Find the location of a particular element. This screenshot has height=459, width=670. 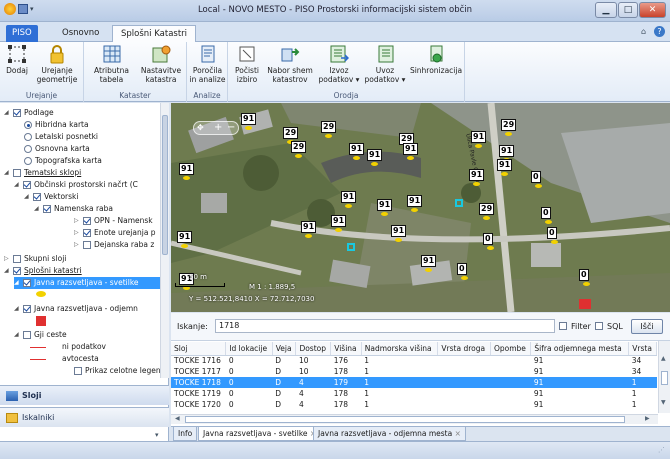

layer-tematski: ◢ Tematski sklopi is located at coordinates (42, 173).